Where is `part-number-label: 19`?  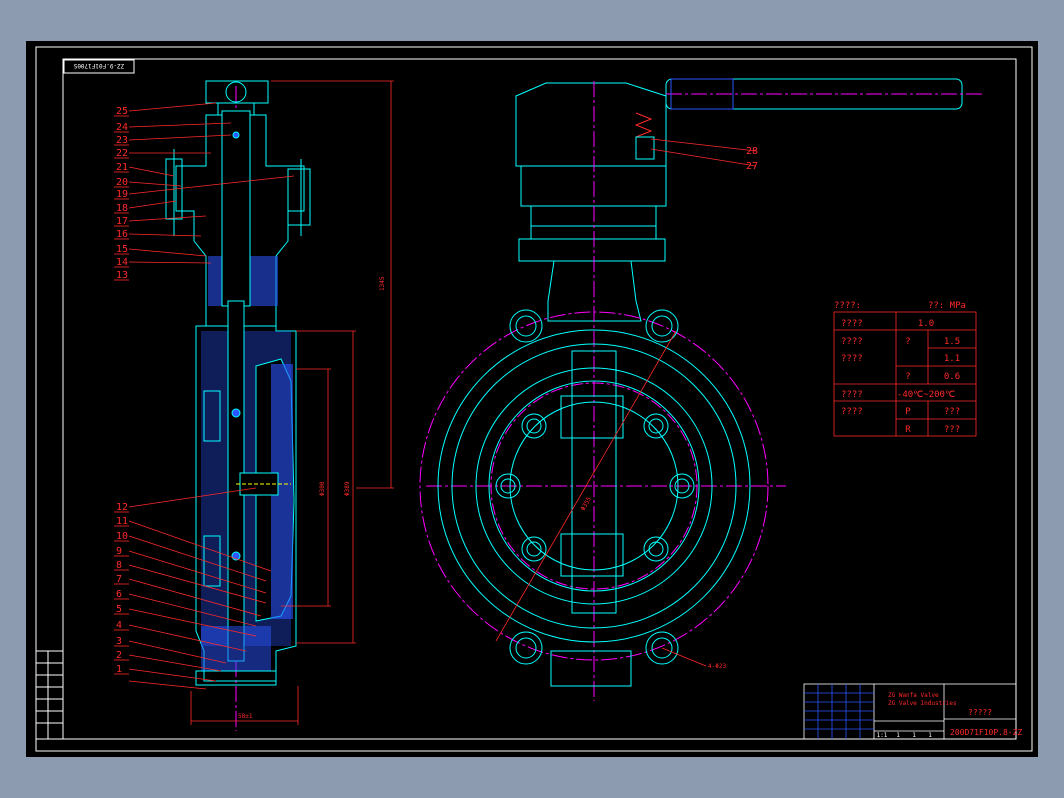
part-number-label: 19 is located at coordinates (122, 194).